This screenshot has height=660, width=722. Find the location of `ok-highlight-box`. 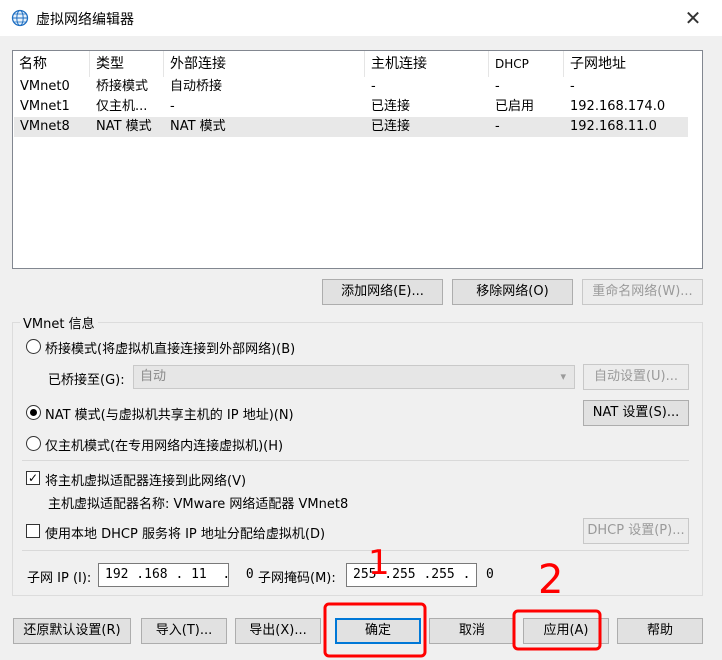

ok-highlight-box is located at coordinates (375, 630).